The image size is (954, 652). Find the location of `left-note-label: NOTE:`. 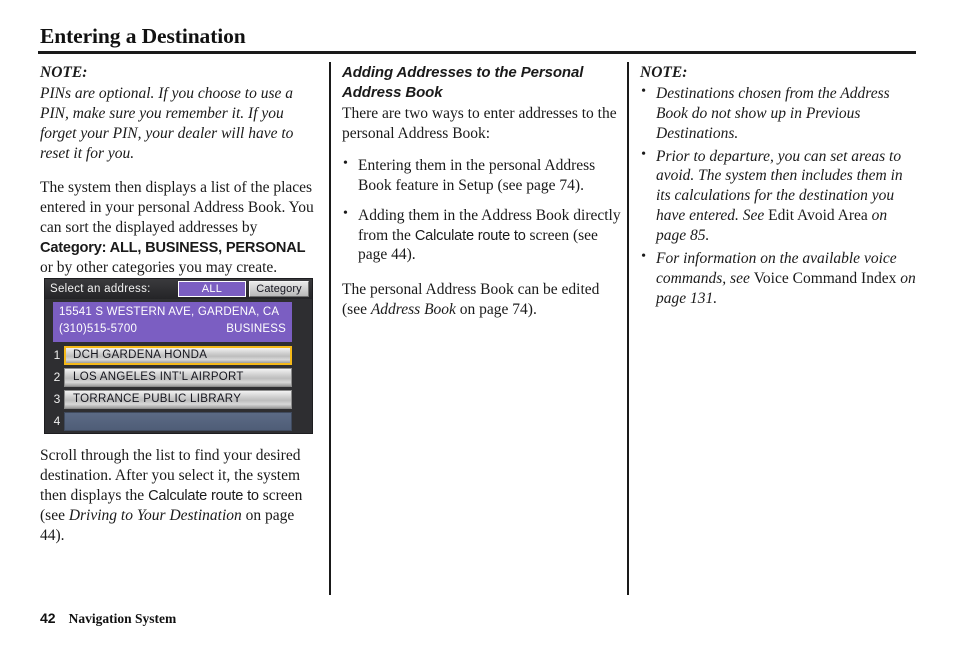

left-note-label: NOTE: is located at coordinates (64, 72).